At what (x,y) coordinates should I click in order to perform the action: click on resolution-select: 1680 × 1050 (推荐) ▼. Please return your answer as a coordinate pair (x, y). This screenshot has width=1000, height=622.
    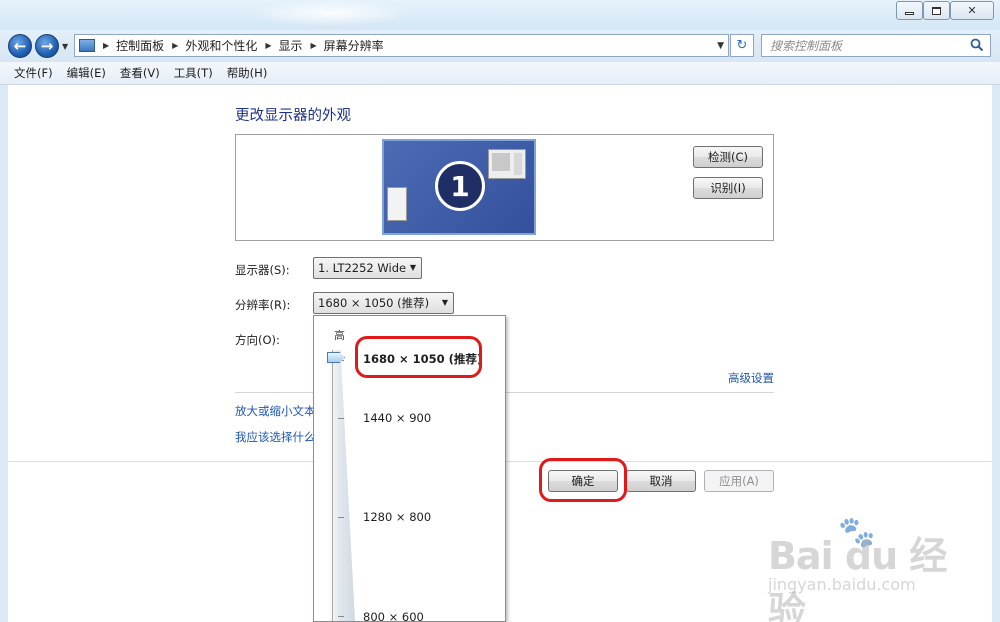
    Looking at the image, I should click on (383, 303).